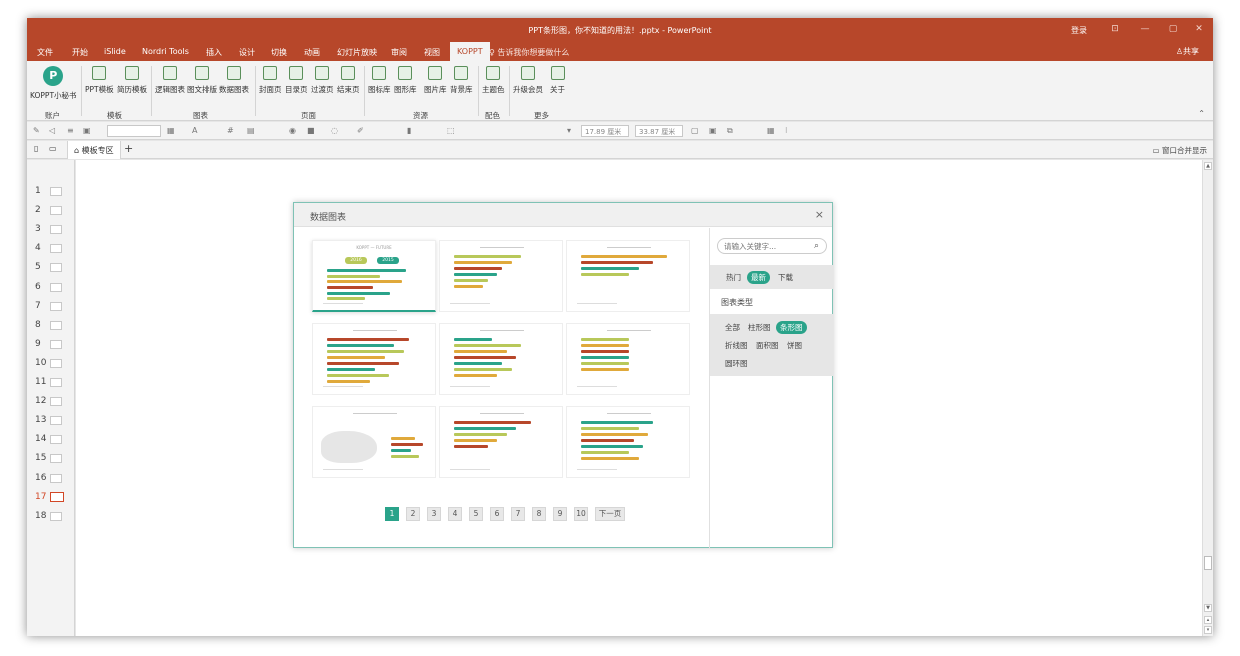 This screenshot has width=1240, height=656. I want to click on format-painter-icon: ✎, so click(36, 130).